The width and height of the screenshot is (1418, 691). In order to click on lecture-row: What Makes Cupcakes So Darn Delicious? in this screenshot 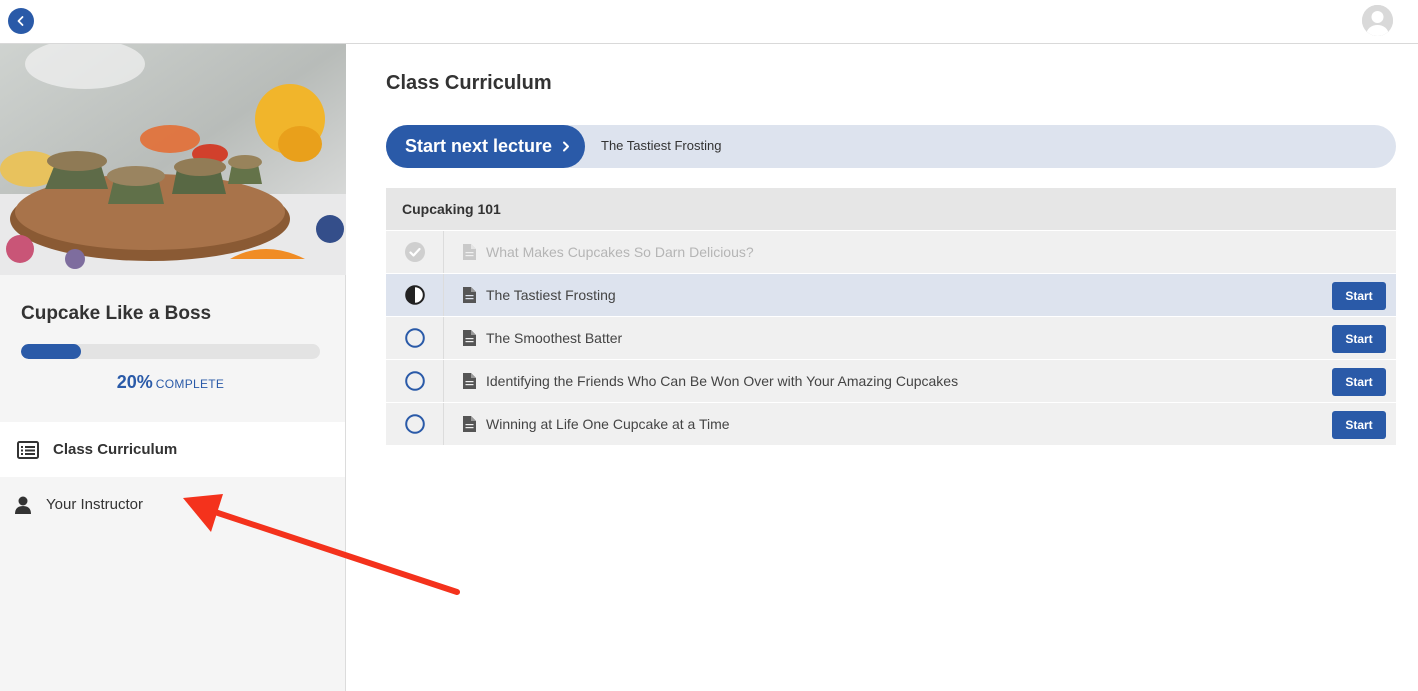, I will do `click(891, 251)`.